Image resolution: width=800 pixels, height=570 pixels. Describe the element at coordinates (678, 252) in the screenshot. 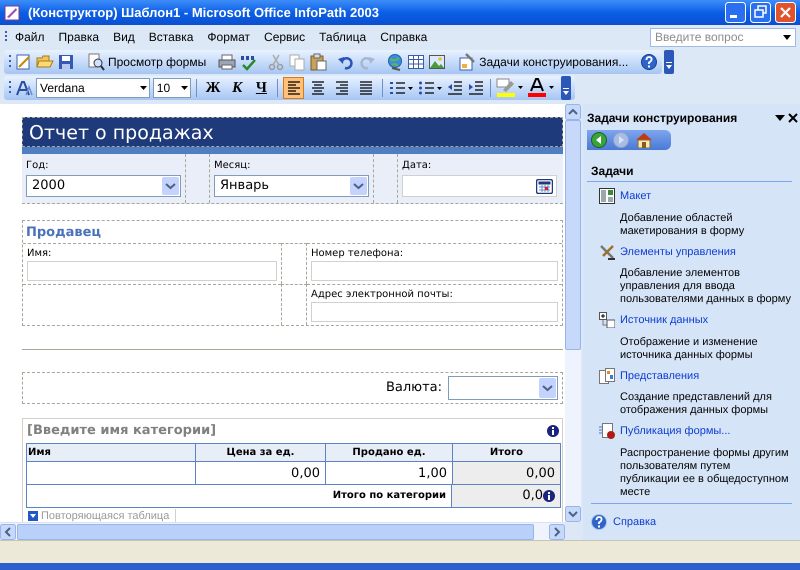

I see `task-link: Элементы управления` at that location.